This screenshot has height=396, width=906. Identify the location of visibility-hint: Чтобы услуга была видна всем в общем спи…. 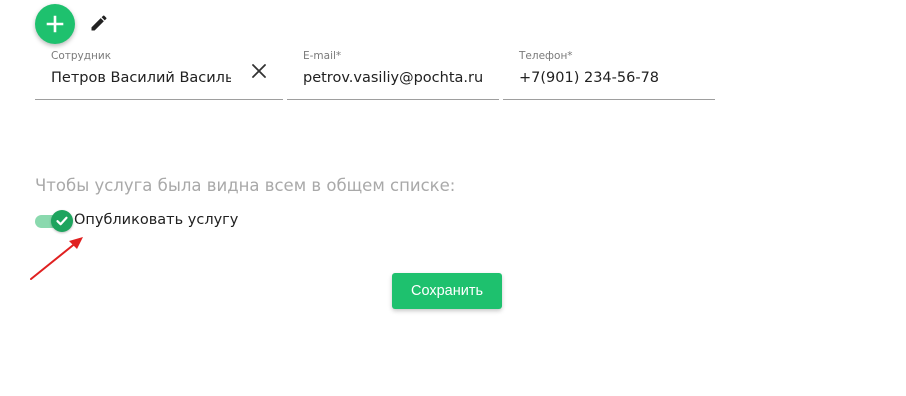
(245, 185).